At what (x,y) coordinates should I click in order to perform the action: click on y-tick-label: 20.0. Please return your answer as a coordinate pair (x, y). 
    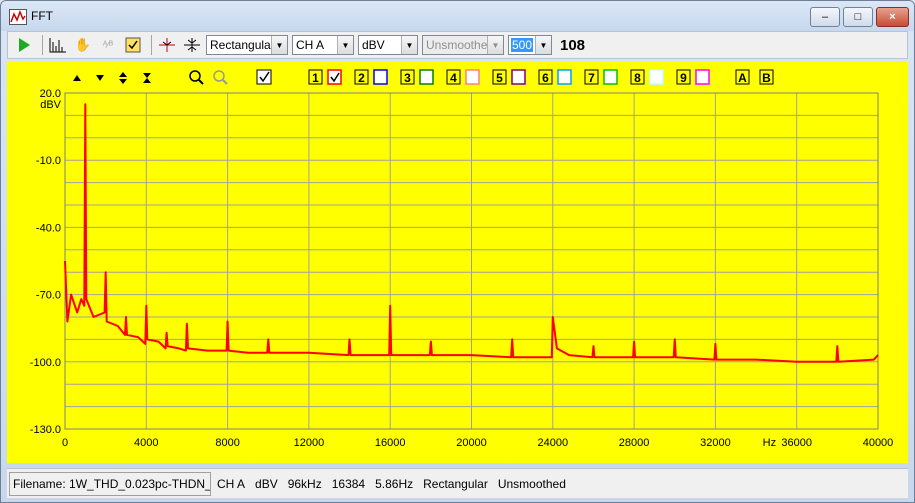
    Looking at the image, I should click on (50, 94).